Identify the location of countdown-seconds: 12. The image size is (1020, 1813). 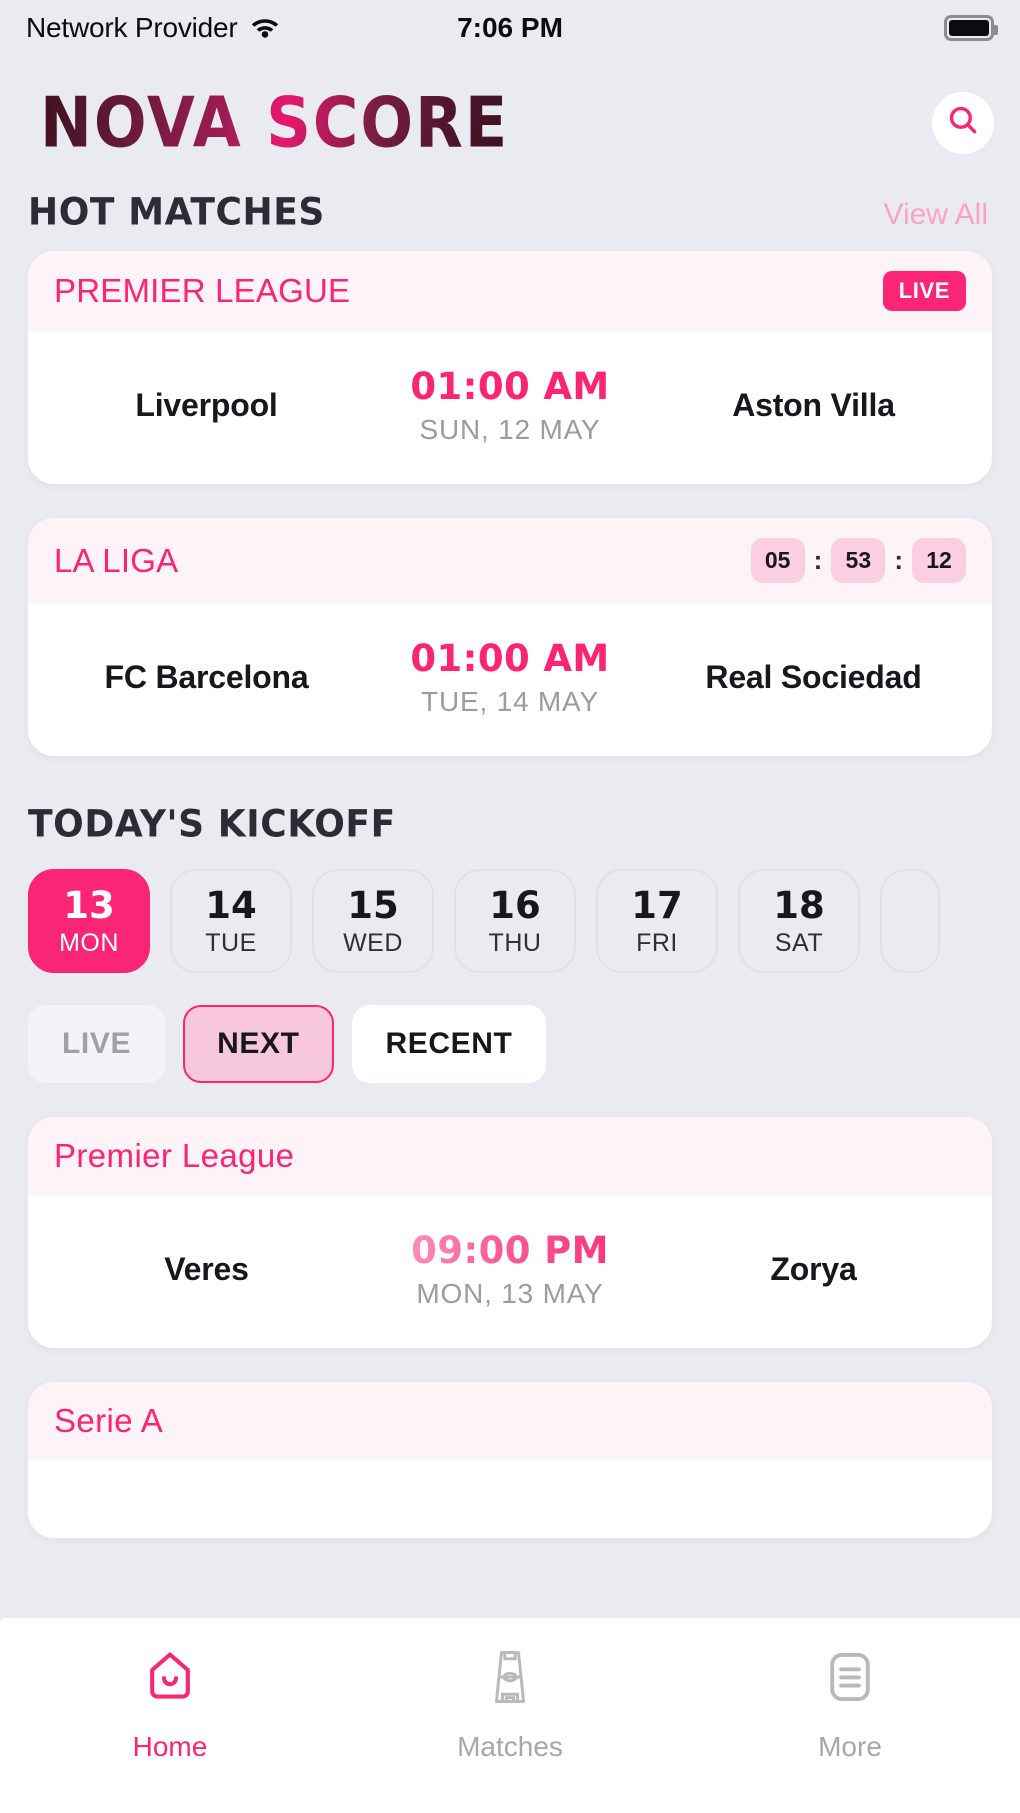
(939, 560).